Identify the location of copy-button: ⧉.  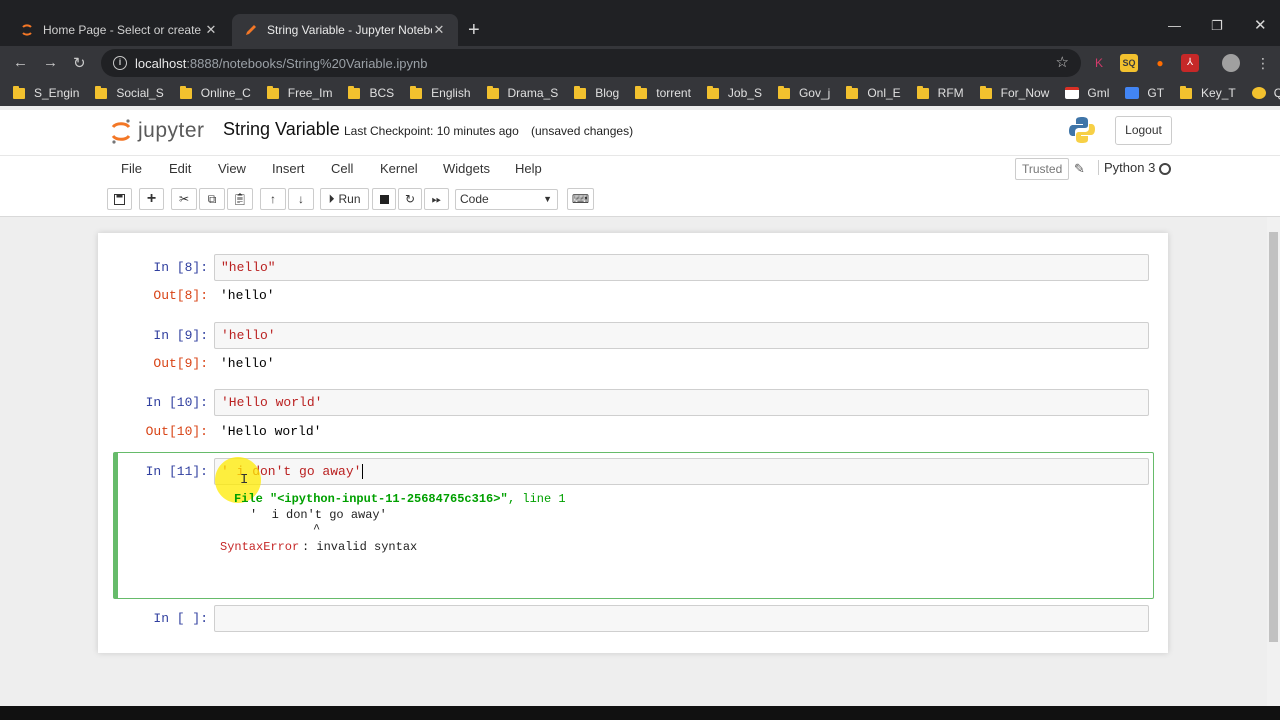
(212, 199).